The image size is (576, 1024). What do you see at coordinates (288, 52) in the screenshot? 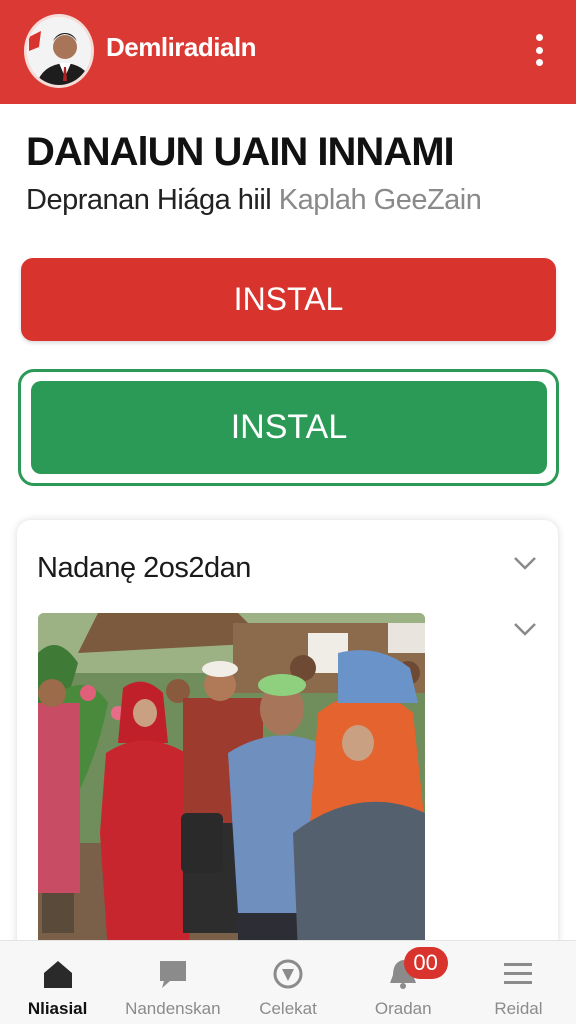
I see `app-bar: Demliradialn` at bounding box center [288, 52].